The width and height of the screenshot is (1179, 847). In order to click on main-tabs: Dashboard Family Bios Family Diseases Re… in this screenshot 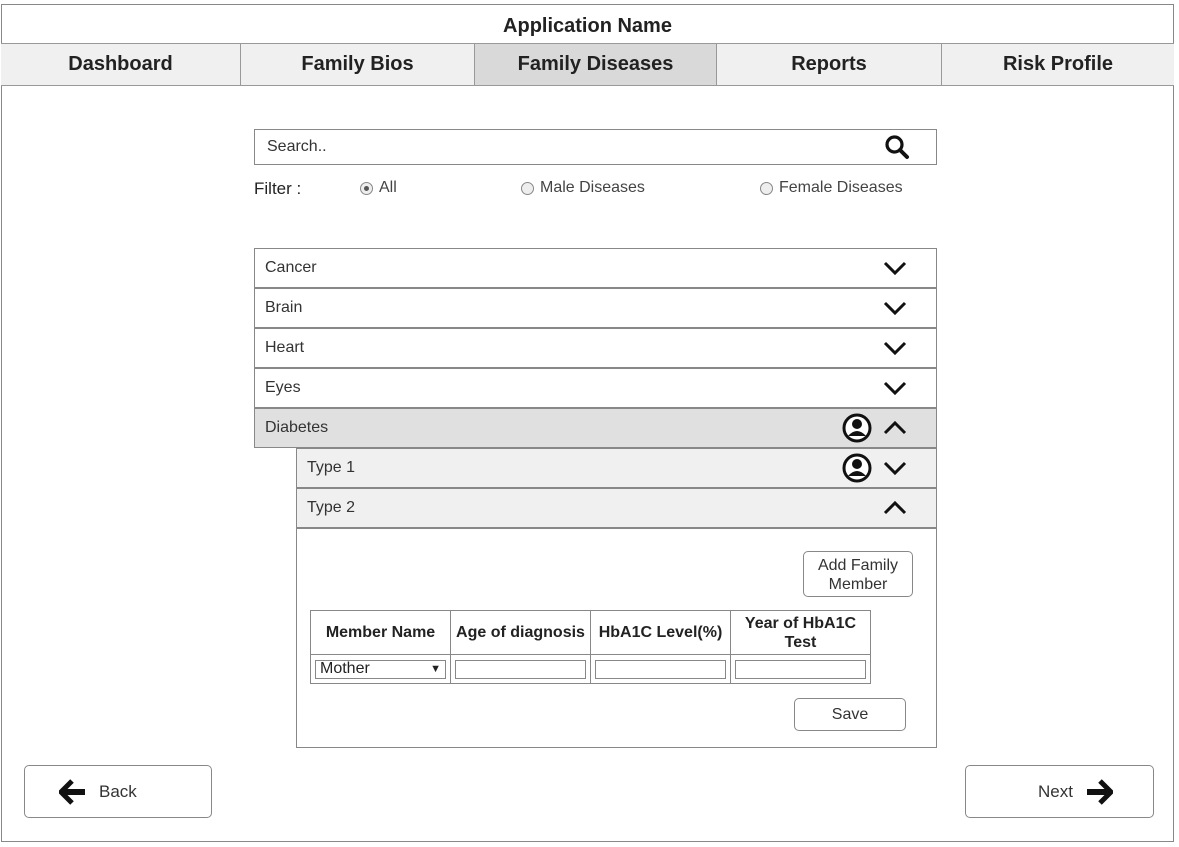, I will do `click(587, 64)`.